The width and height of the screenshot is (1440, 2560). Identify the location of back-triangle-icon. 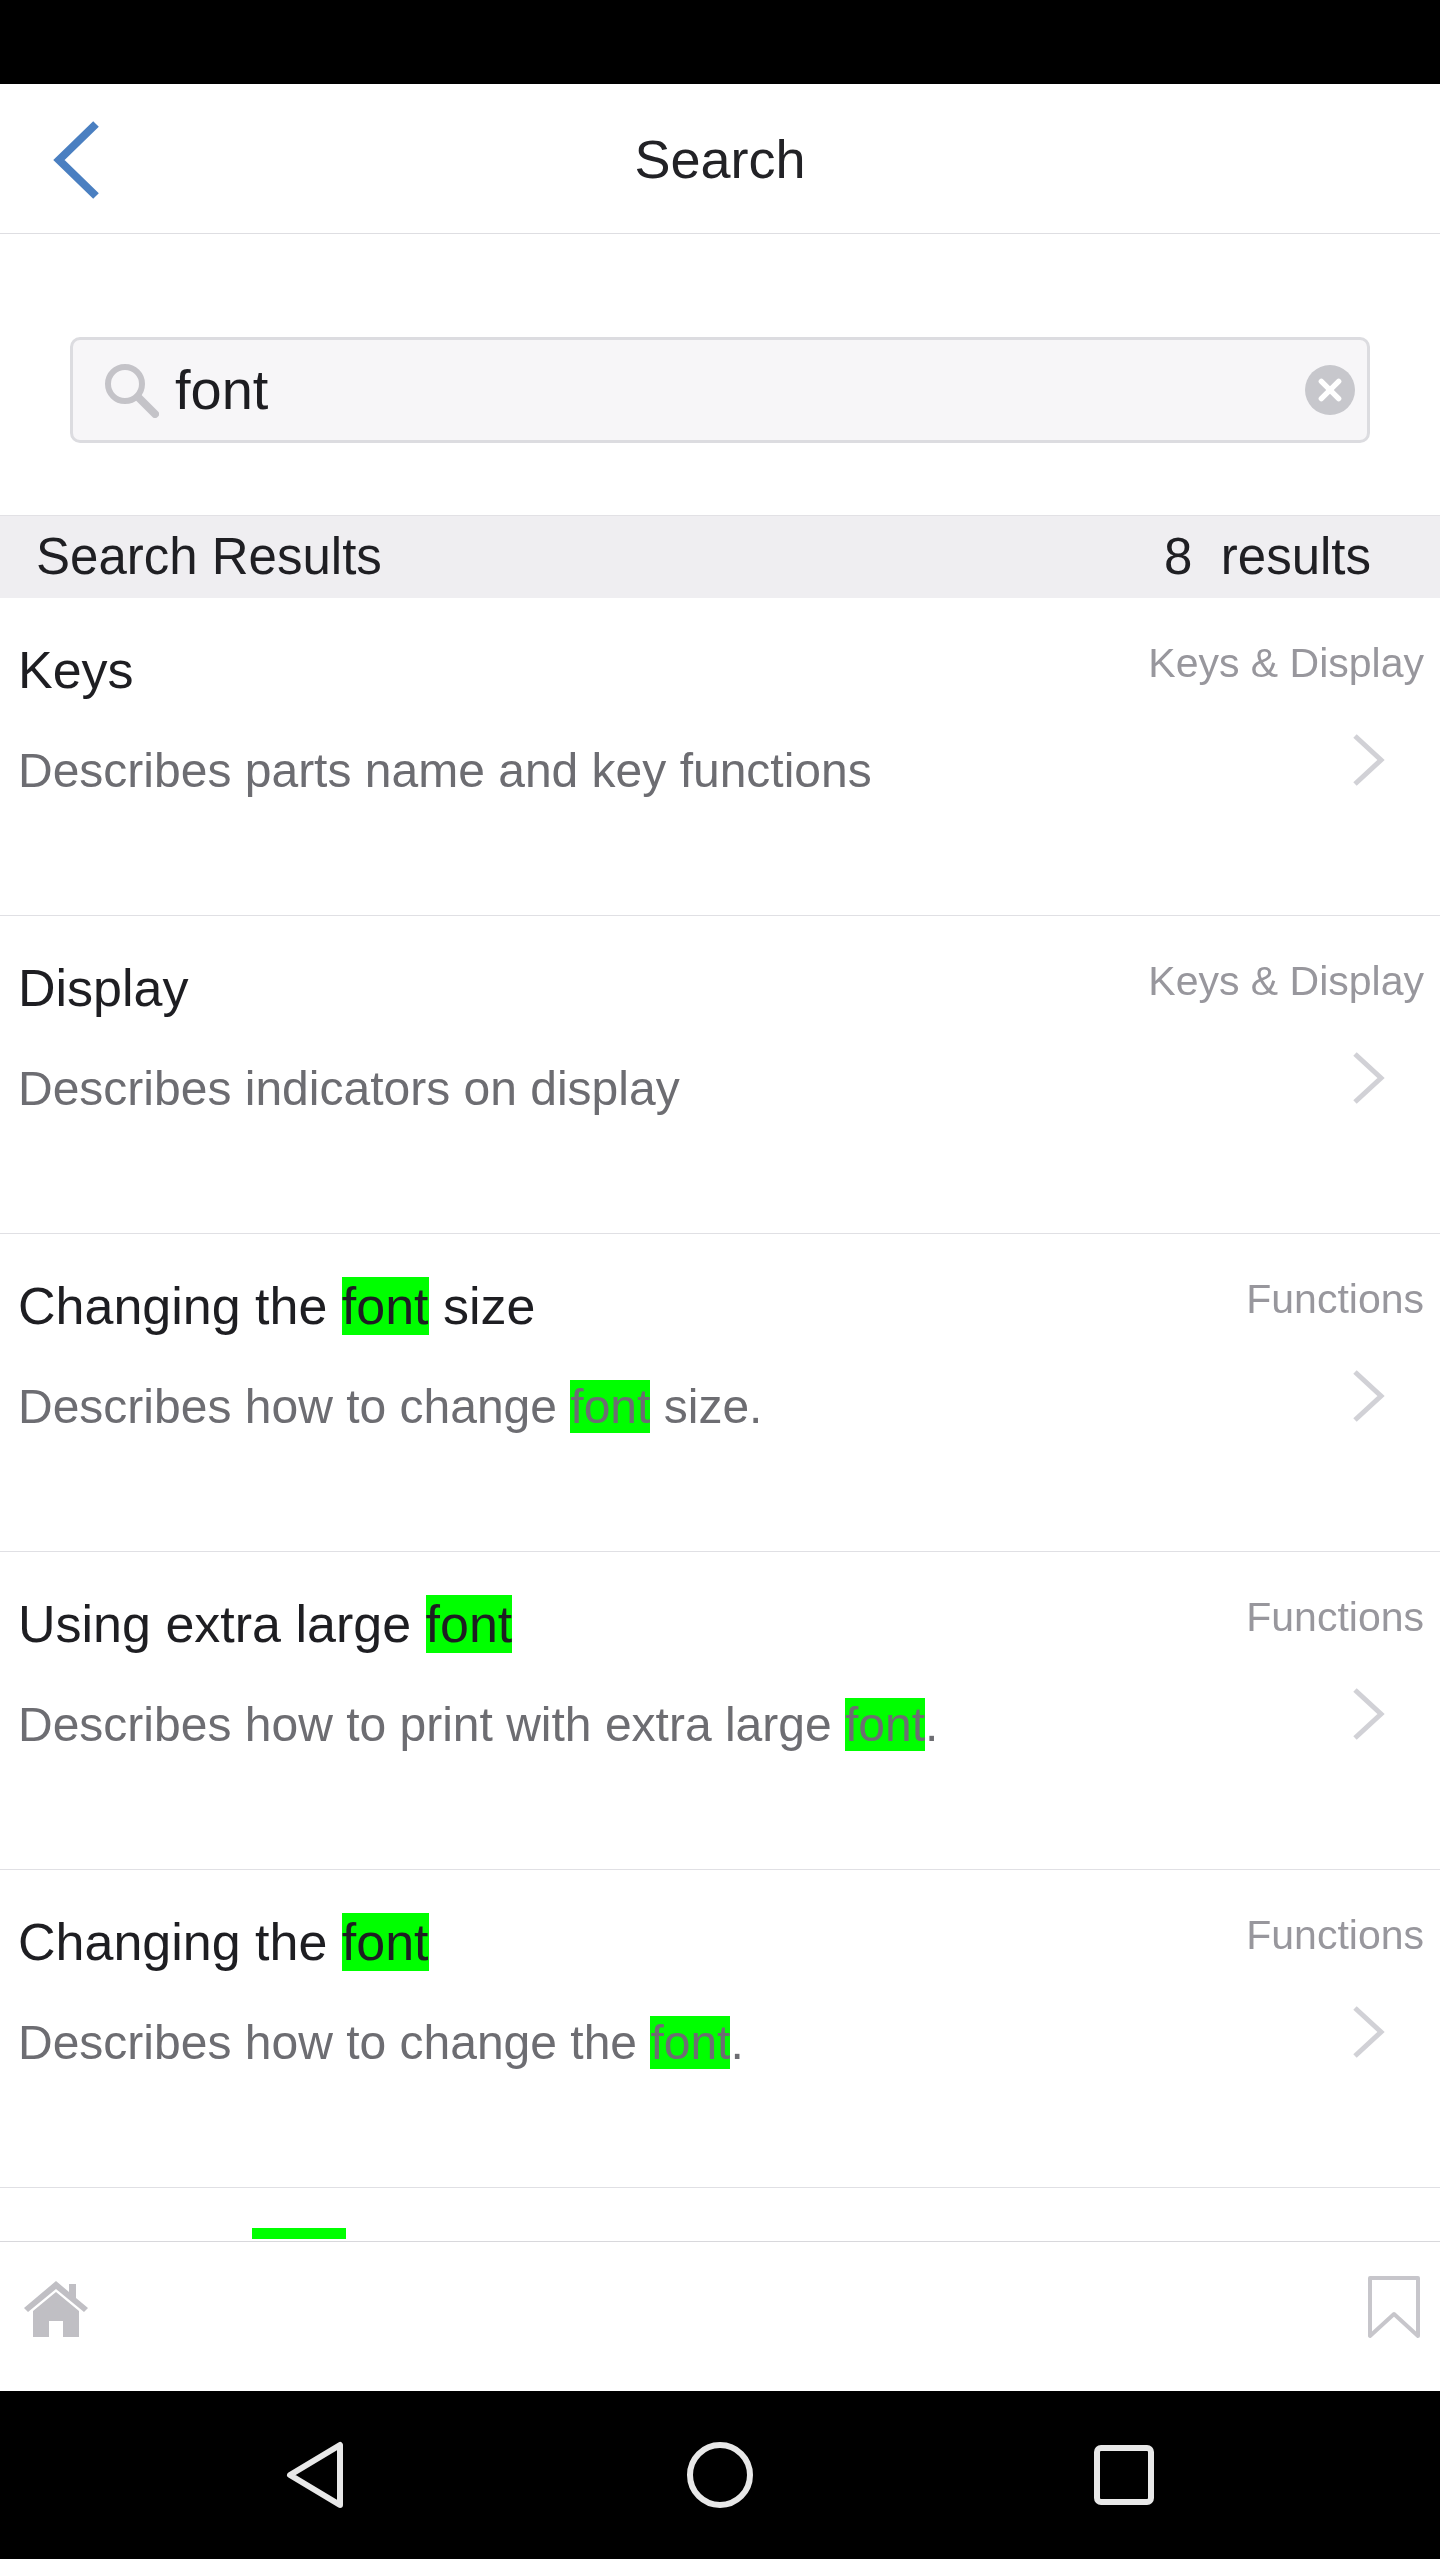
(316, 2475).